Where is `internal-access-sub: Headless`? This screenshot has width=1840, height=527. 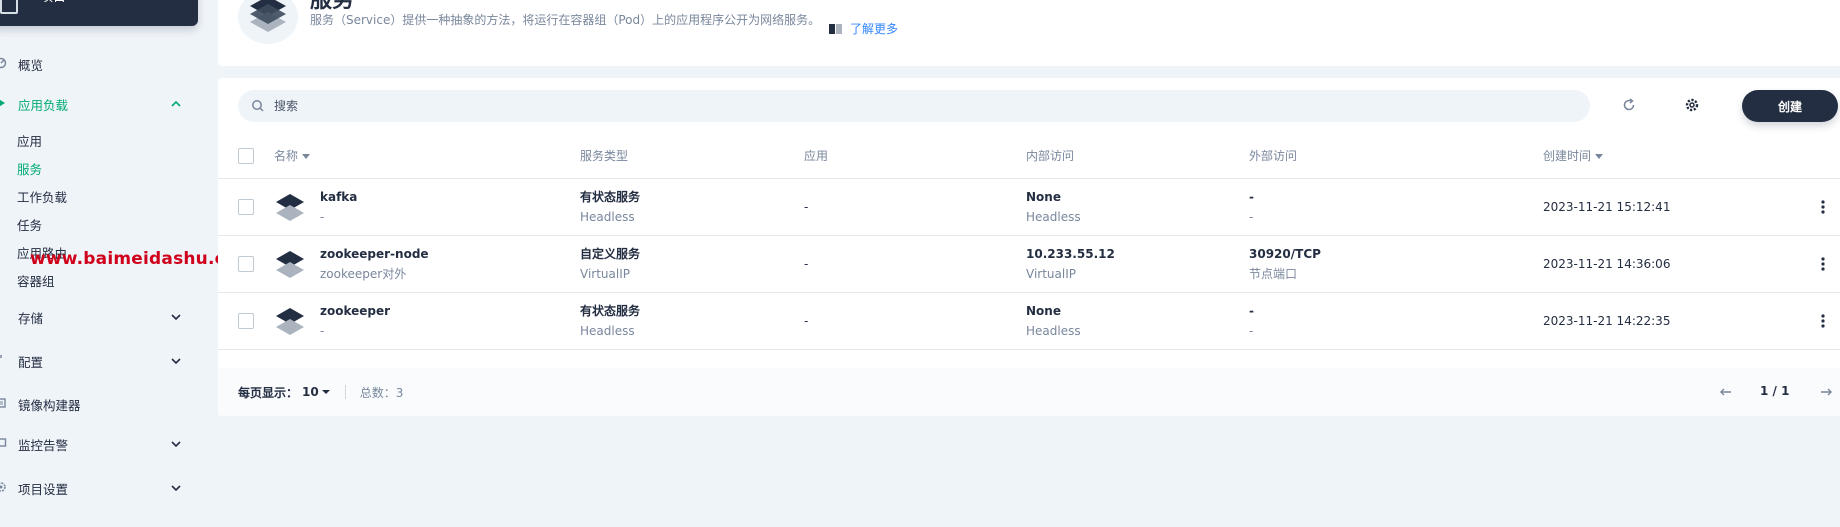 internal-access-sub: Headless is located at coordinates (1053, 216).